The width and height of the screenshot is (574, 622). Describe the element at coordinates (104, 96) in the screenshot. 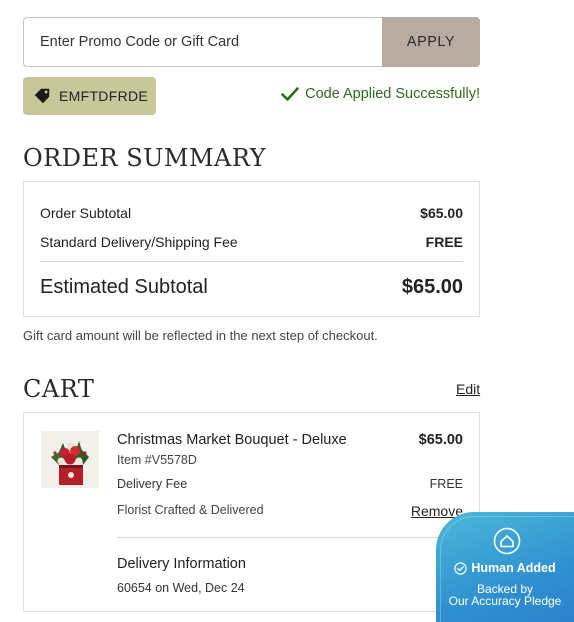

I see `applied-code-text: EMFTDFRDE` at that location.